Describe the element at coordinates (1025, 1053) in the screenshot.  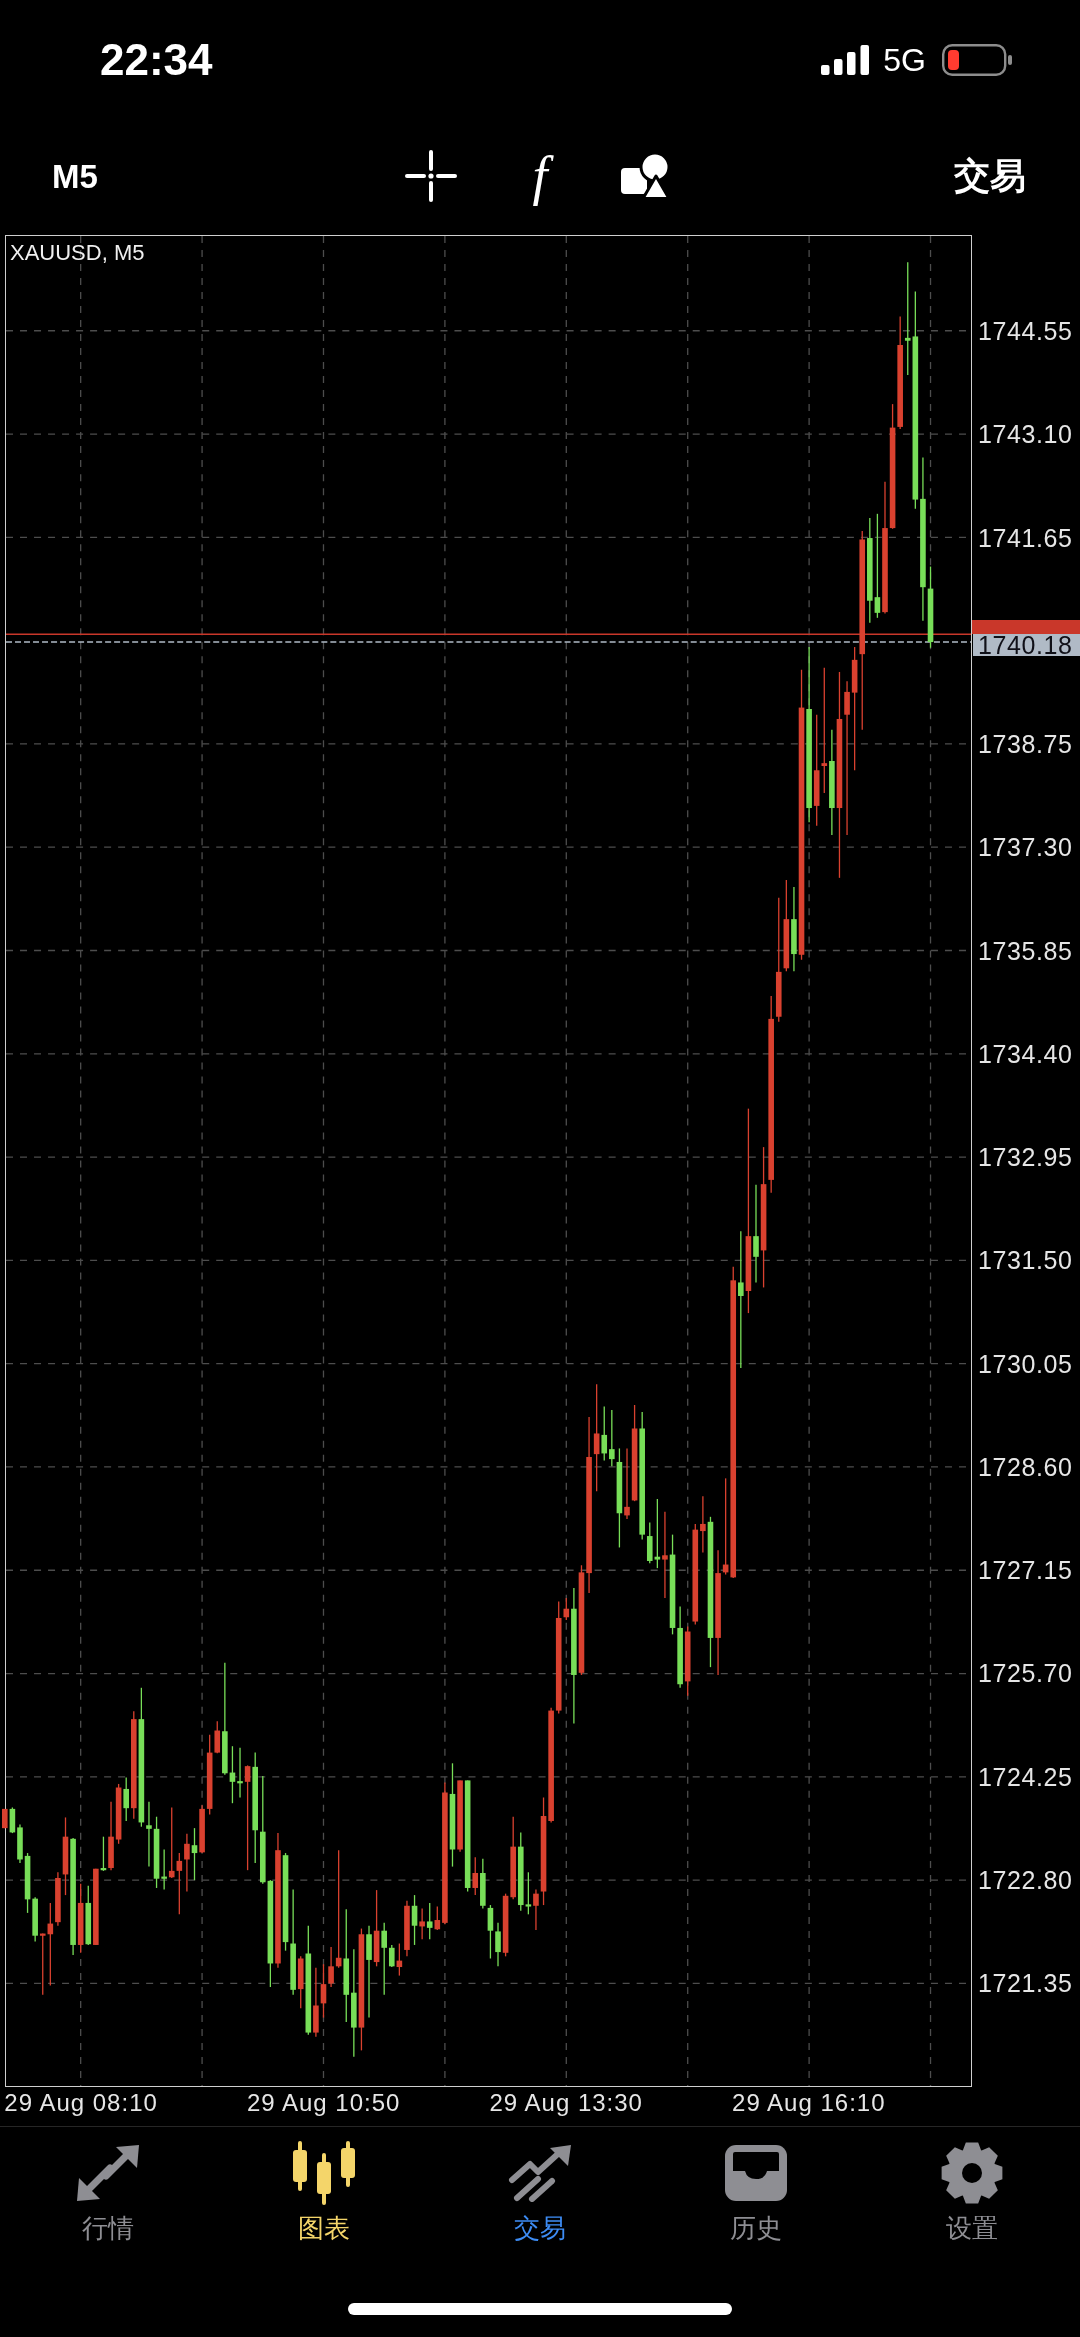
I see `price-axis-label: 1734.40` at that location.